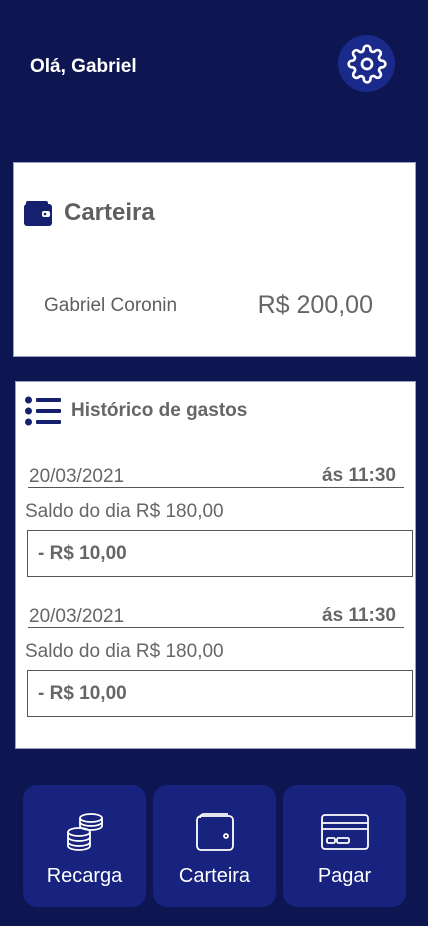  I want to click on greeting-text: Olá, Gabriel, so click(83, 66).